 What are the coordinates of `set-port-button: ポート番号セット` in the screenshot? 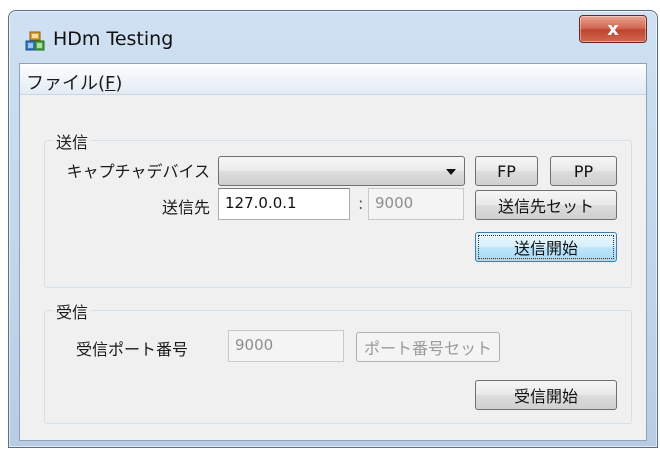 It's located at (428, 347).